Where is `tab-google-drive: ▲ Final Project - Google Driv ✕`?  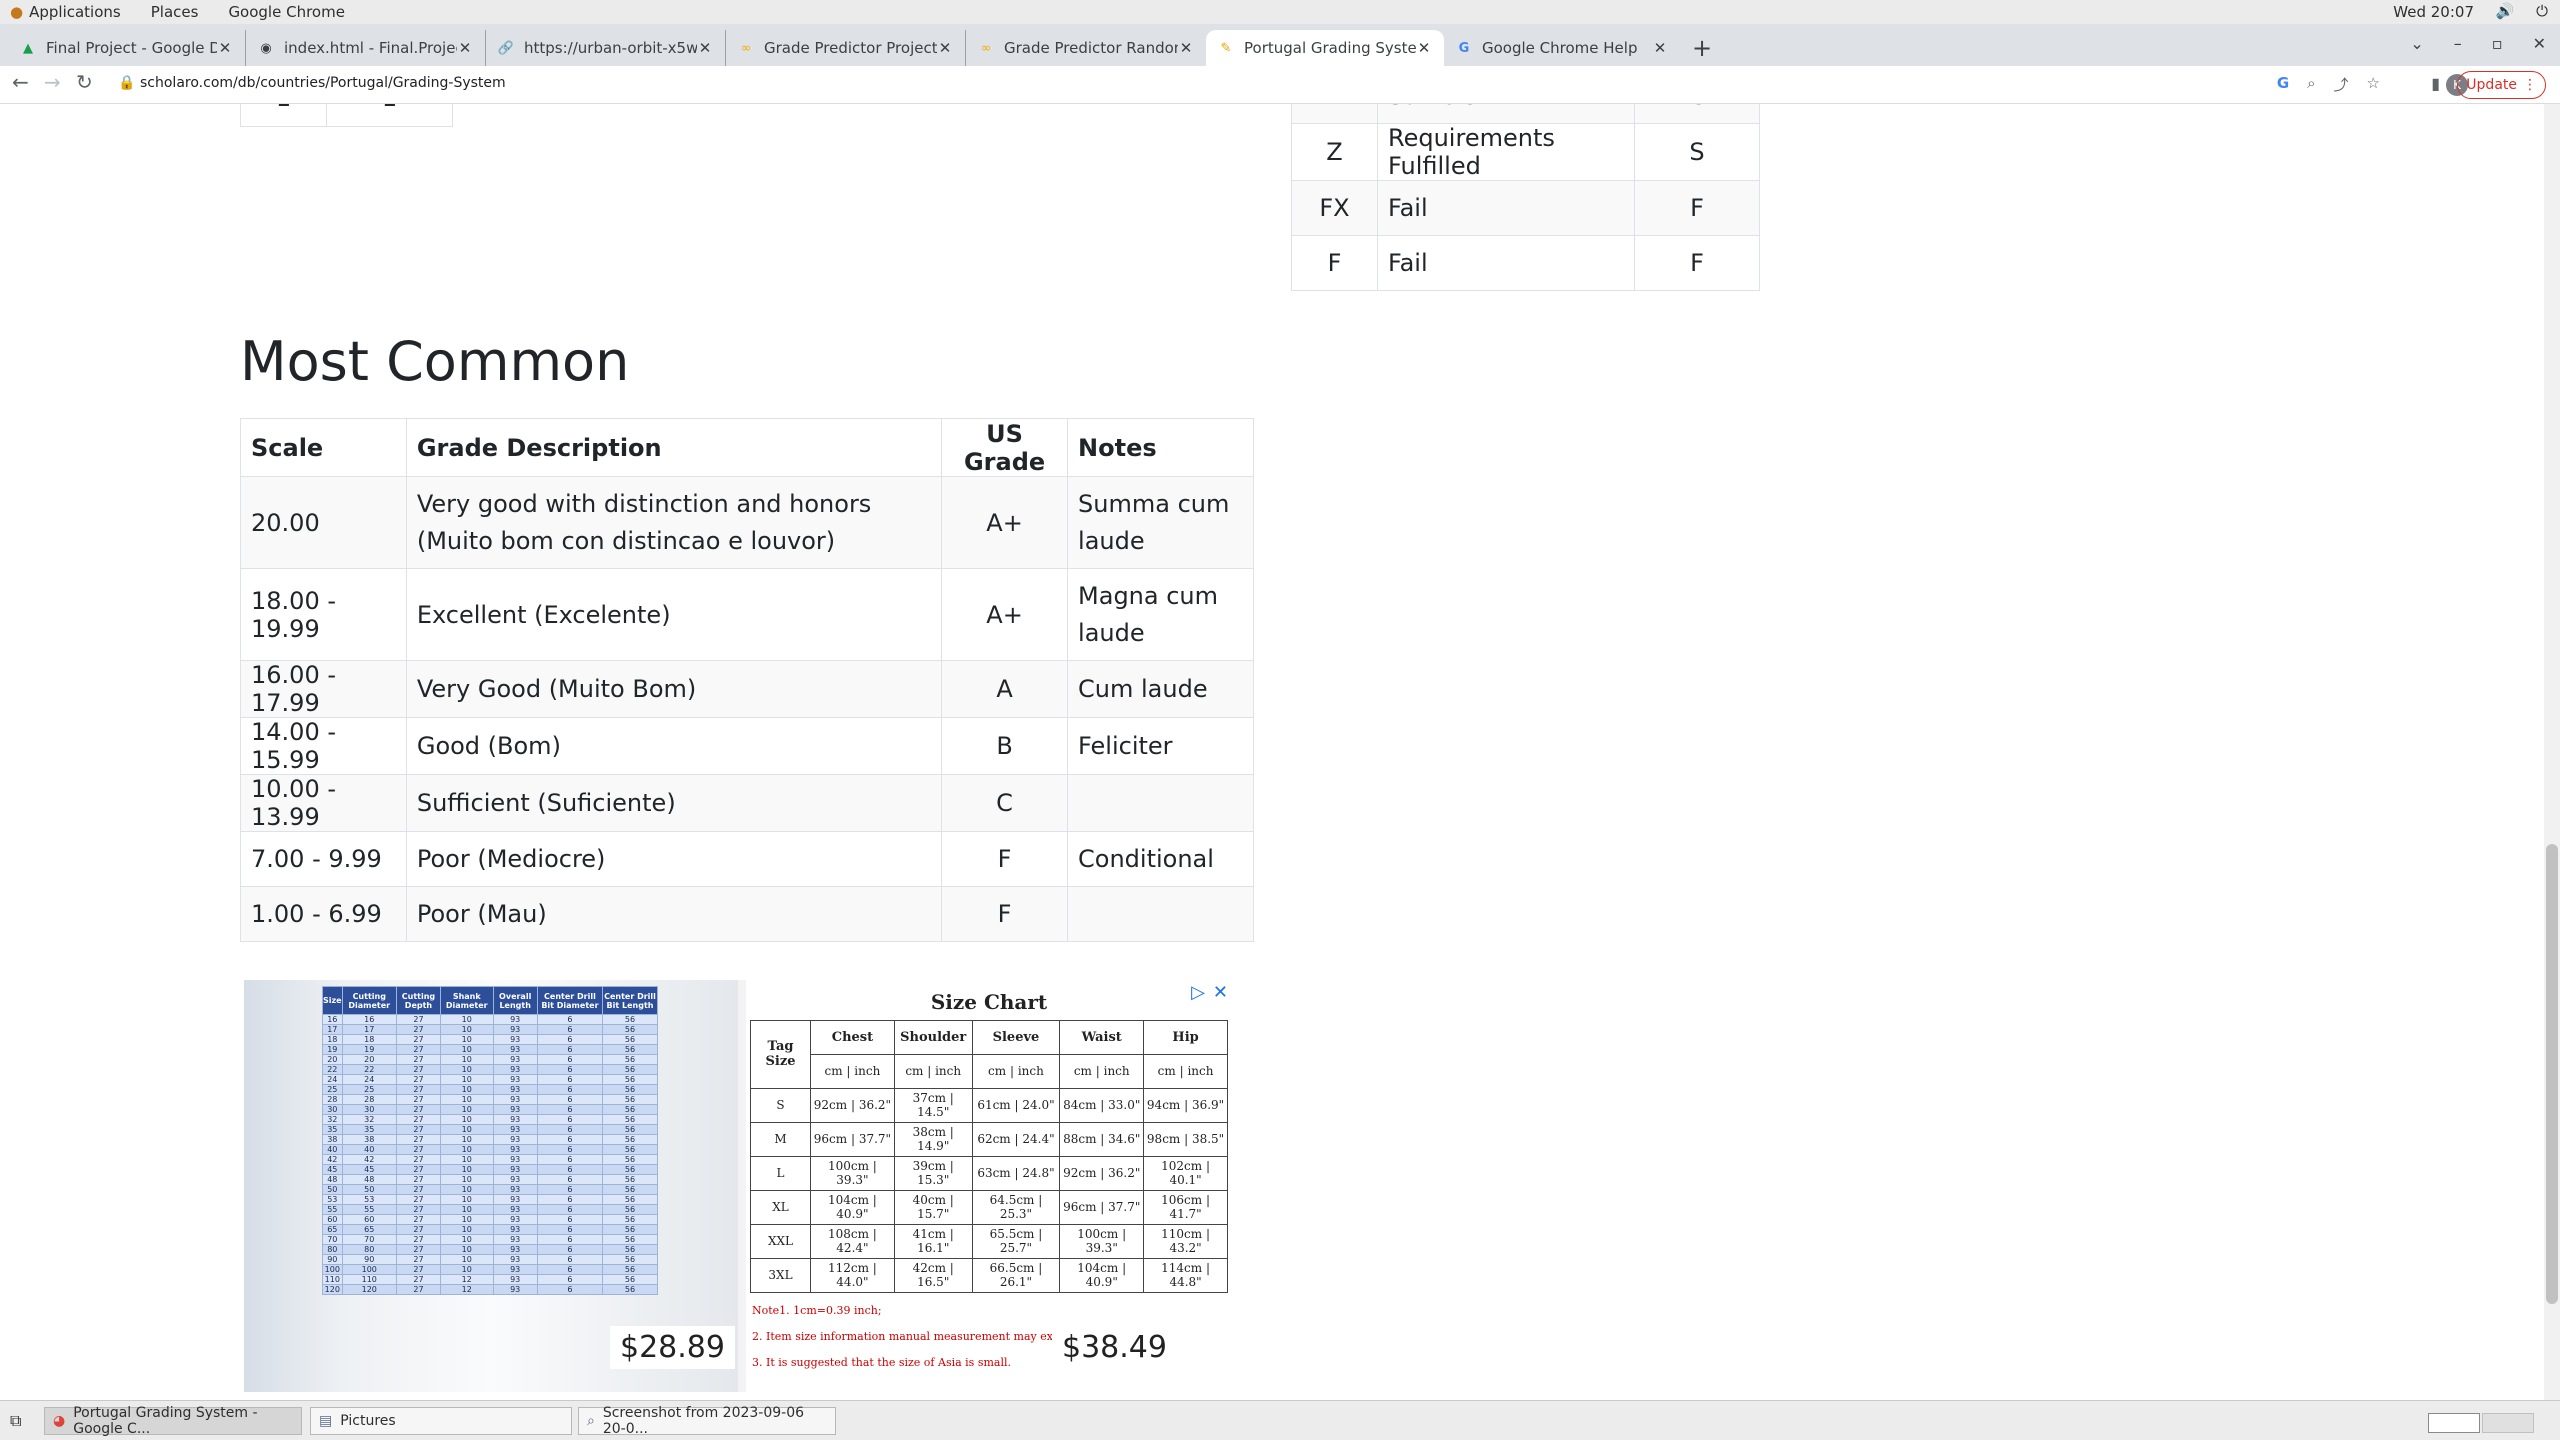
tab-google-drive: ▲ Final Project - Google Driv ✕ is located at coordinates (127, 48).